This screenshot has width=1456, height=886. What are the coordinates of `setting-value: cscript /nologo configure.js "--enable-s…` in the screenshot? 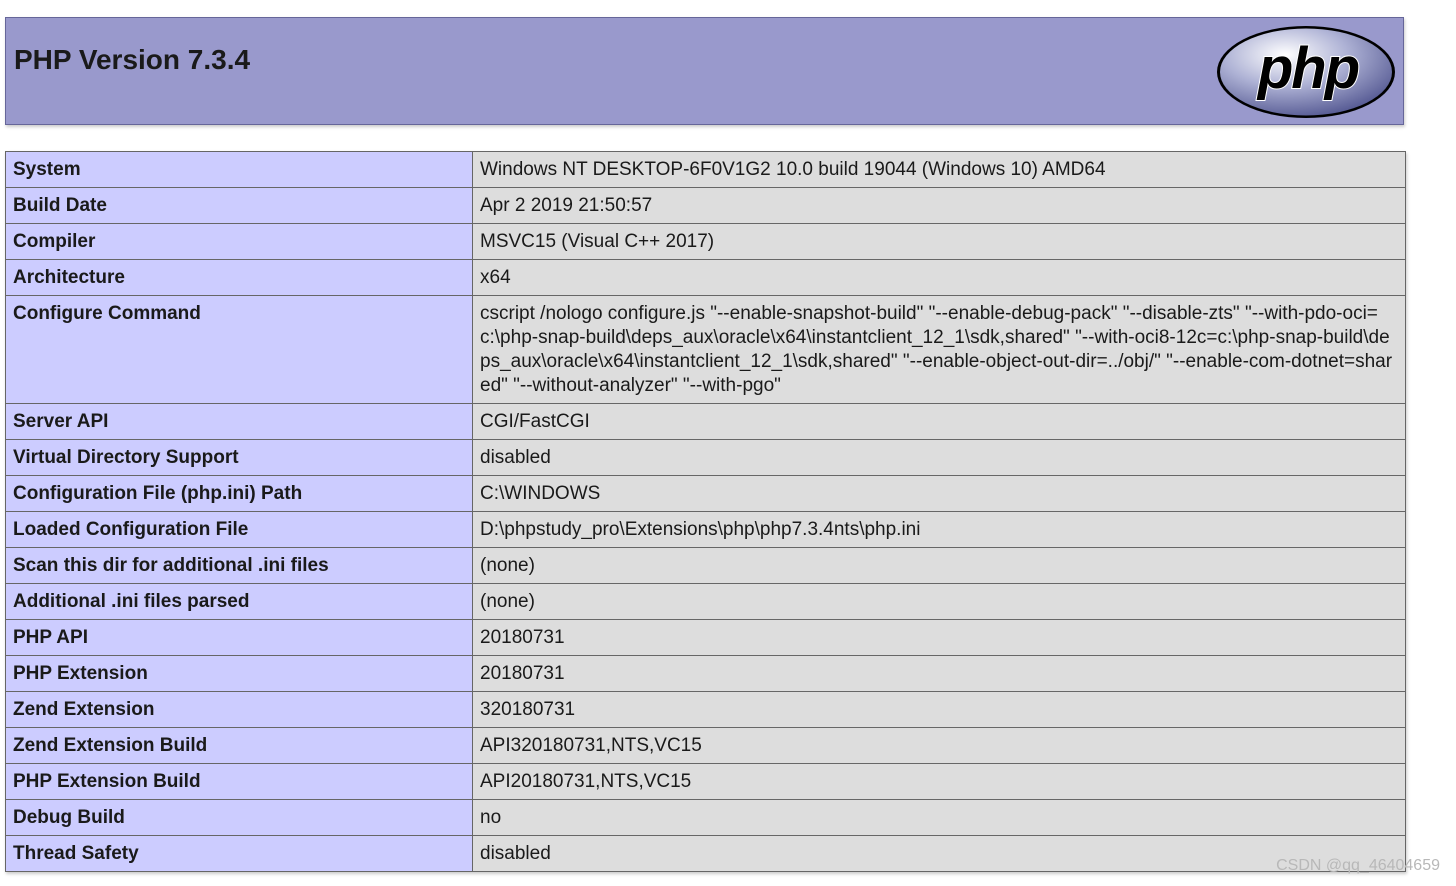 It's located at (939, 349).